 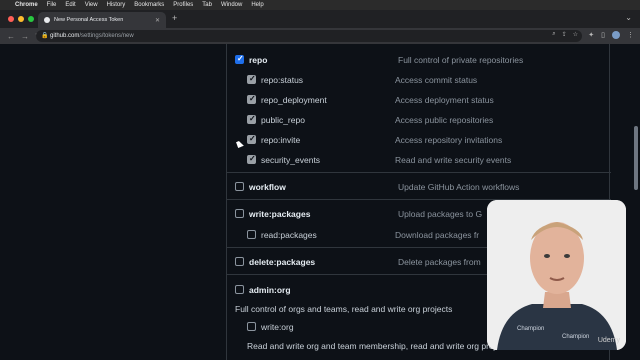 What do you see at coordinates (628, 17) in the screenshot?
I see `tab-search-icon: ⌄` at bounding box center [628, 17].